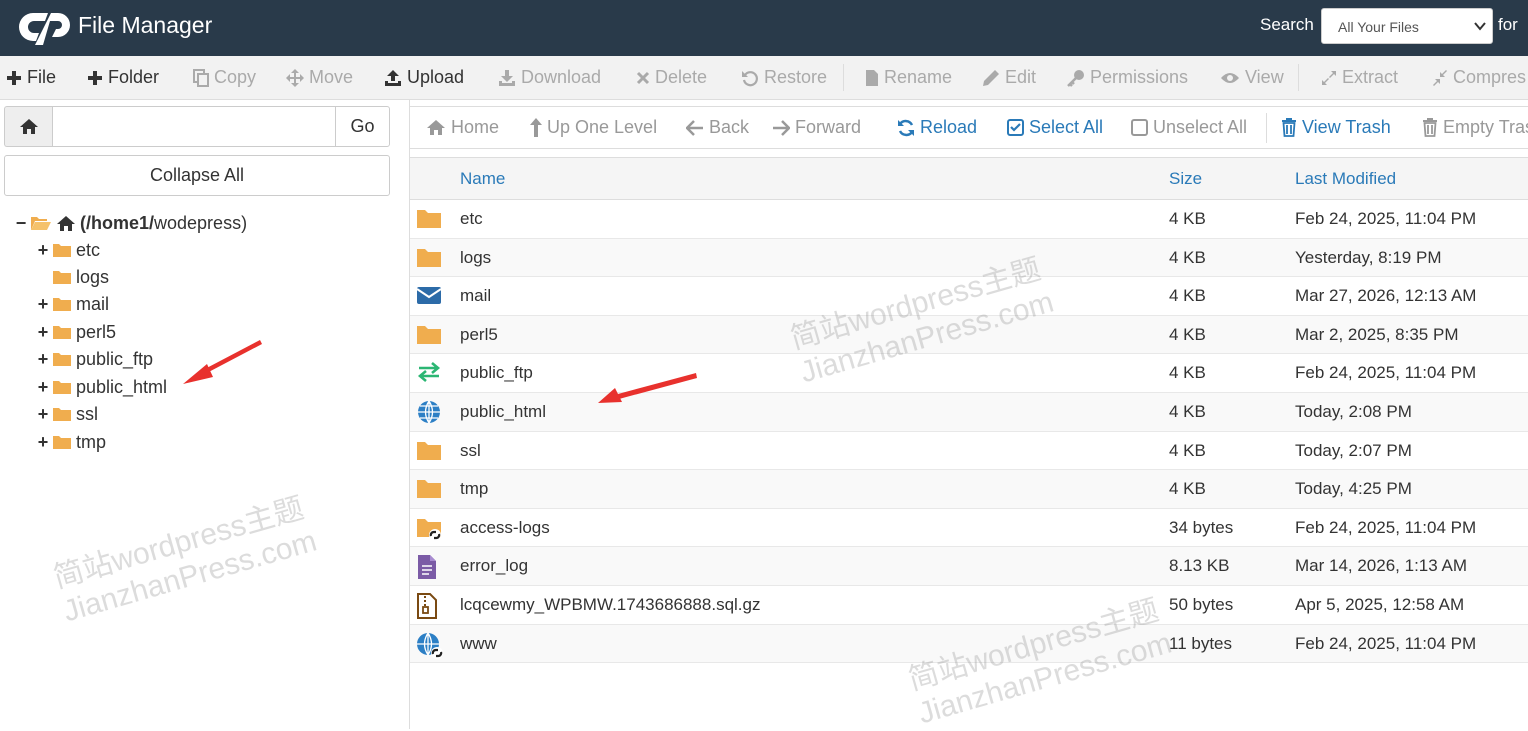 The height and width of the screenshot is (731, 1528). Describe the element at coordinates (462, 127) in the screenshot. I see `nav-home-button: Home` at that location.